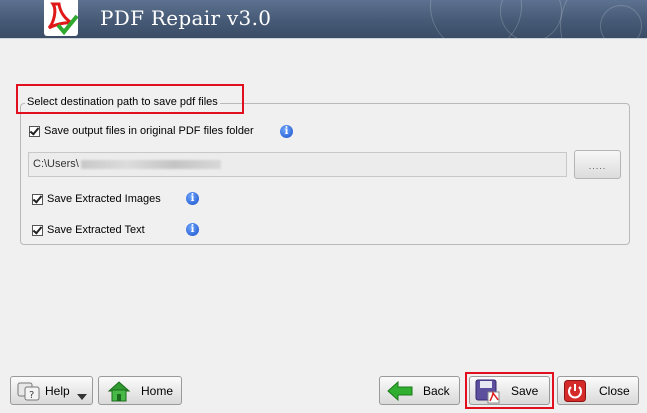 The height and width of the screenshot is (413, 647). I want to click on extract-text-option: Save Extracted Text, so click(88, 230).